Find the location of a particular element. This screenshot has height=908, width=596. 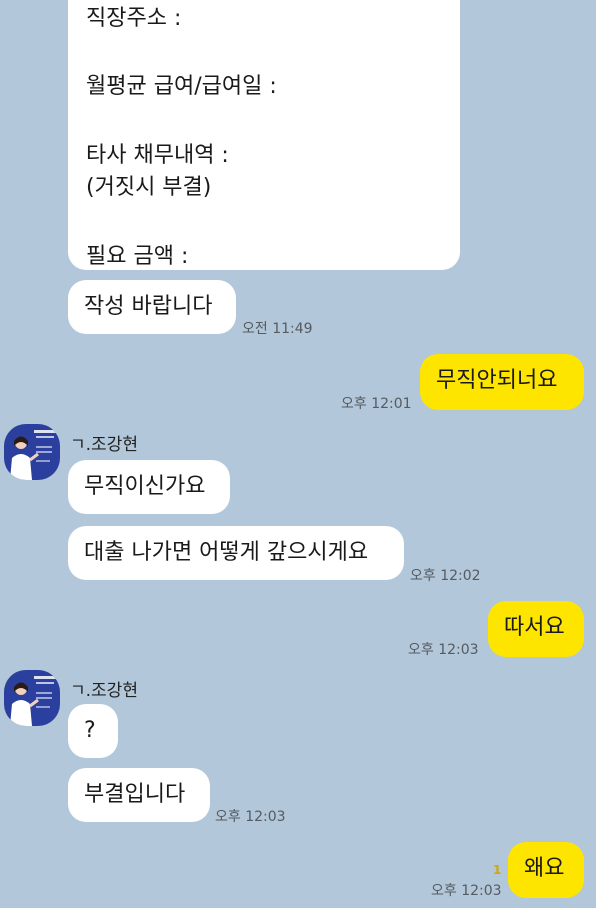

message-bubble: ? is located at coordinates (93, 731).